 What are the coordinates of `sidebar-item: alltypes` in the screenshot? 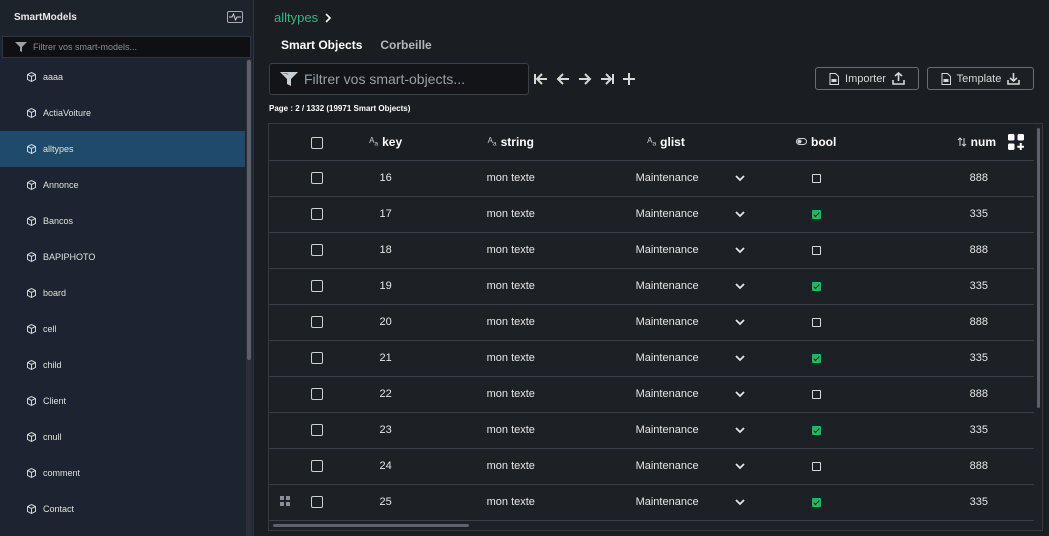 It's located at (122, 149).